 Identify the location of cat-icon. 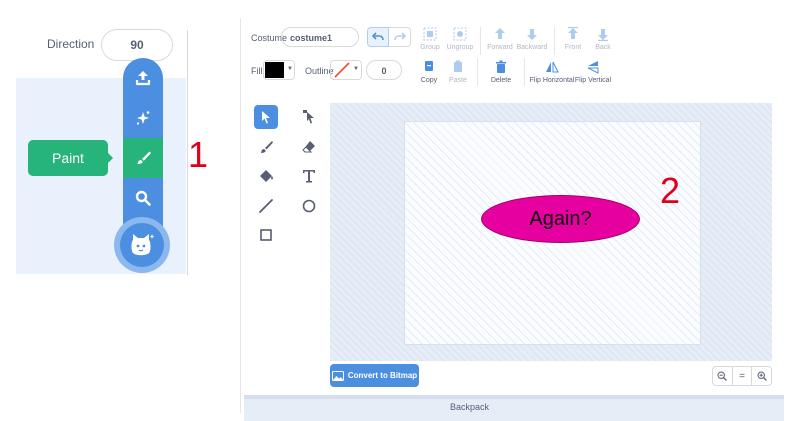
(143, 245).